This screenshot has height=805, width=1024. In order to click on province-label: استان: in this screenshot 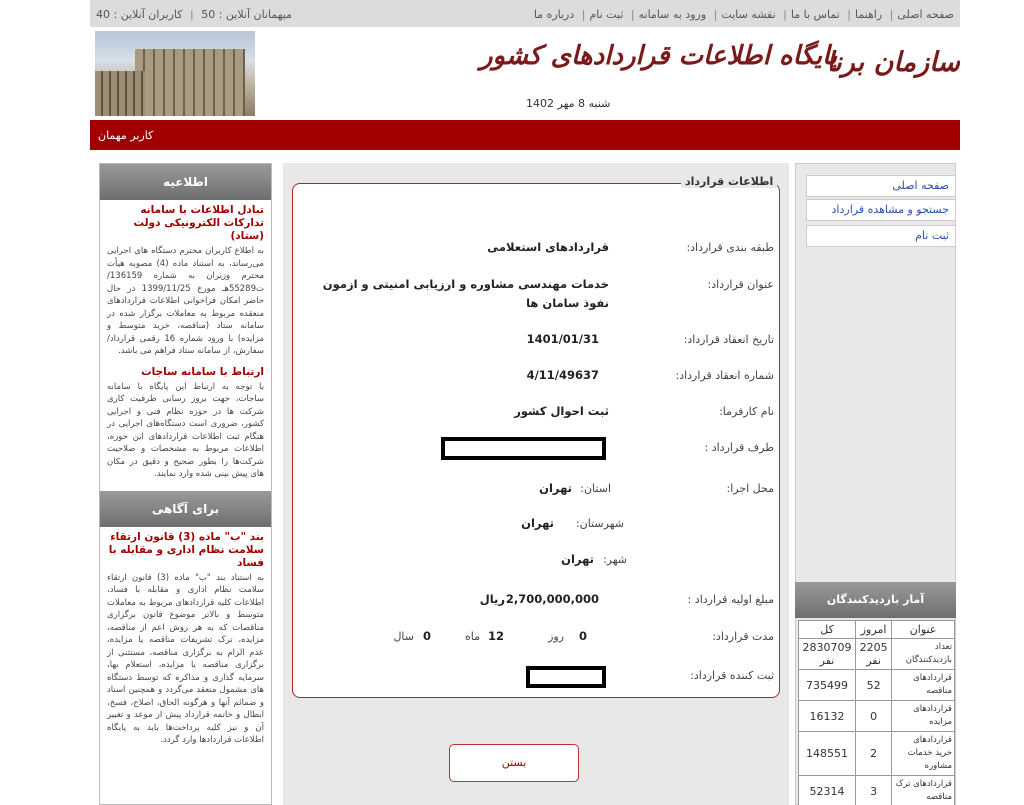, I will do `click(595, 488)`.